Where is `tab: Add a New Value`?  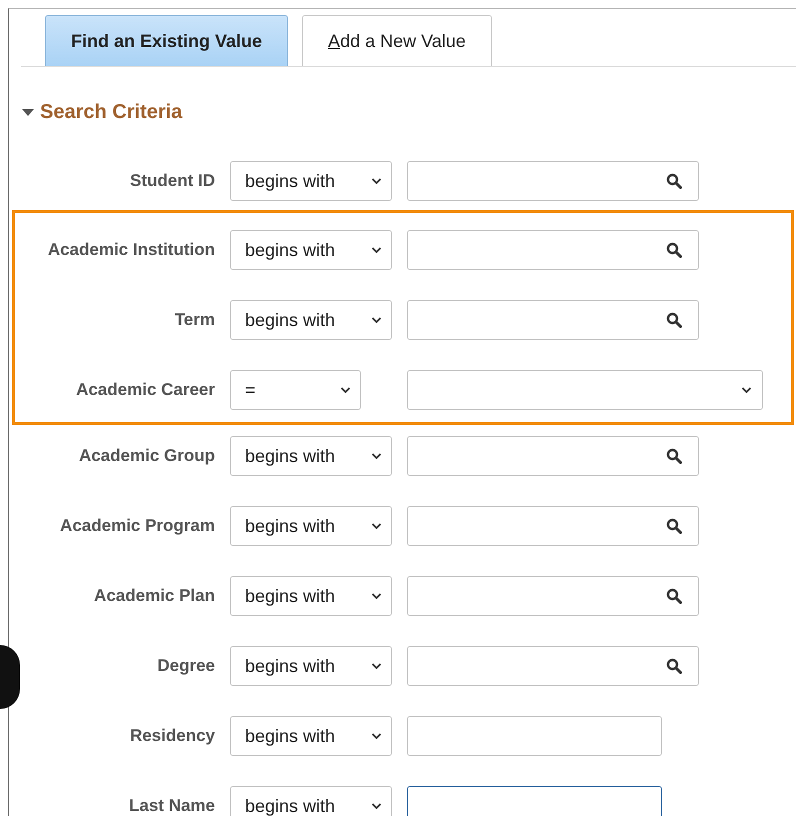
tab: Add a New Value is located at coordinates (397, 40).